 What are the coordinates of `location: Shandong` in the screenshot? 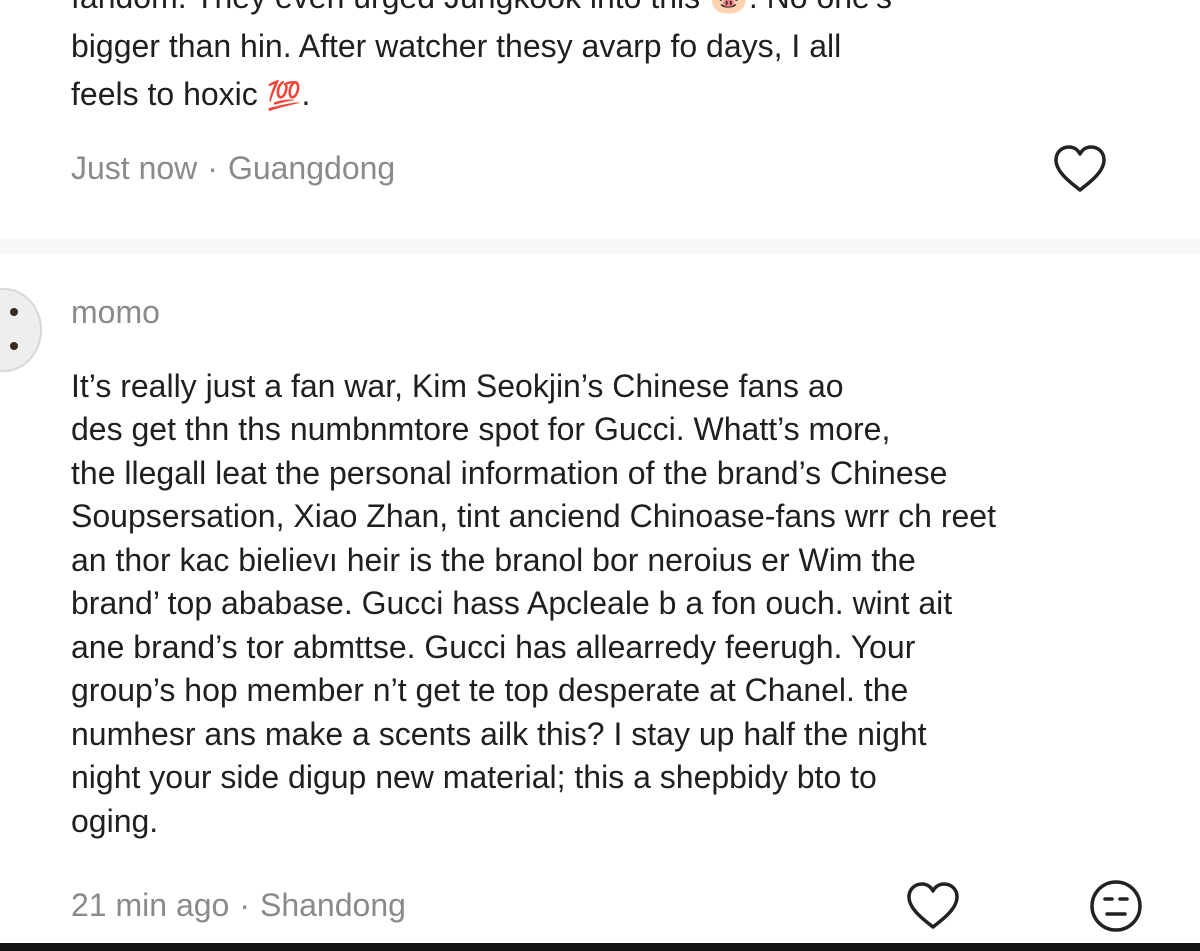 It's located at (332, 905).